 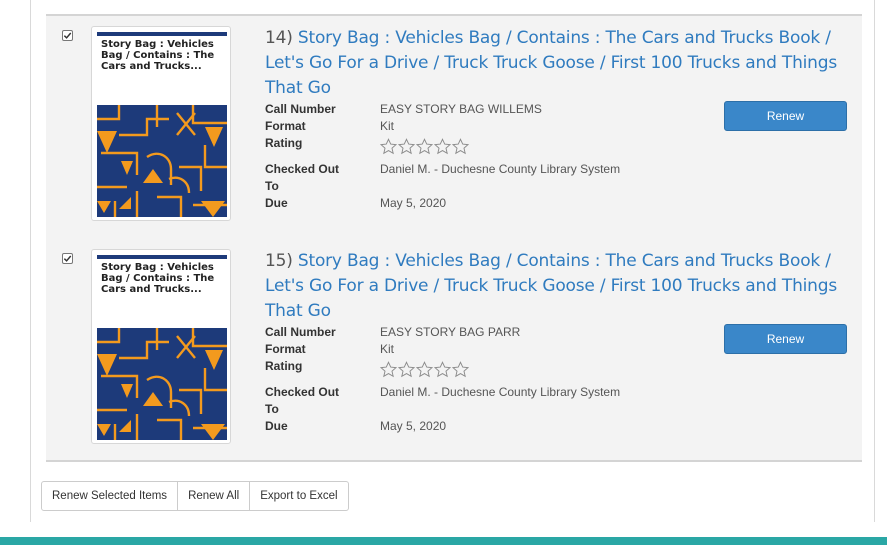 What do you see at coordinates (443, 550) in the screenshot?
I see `footer` at bounding box center [443, 550].